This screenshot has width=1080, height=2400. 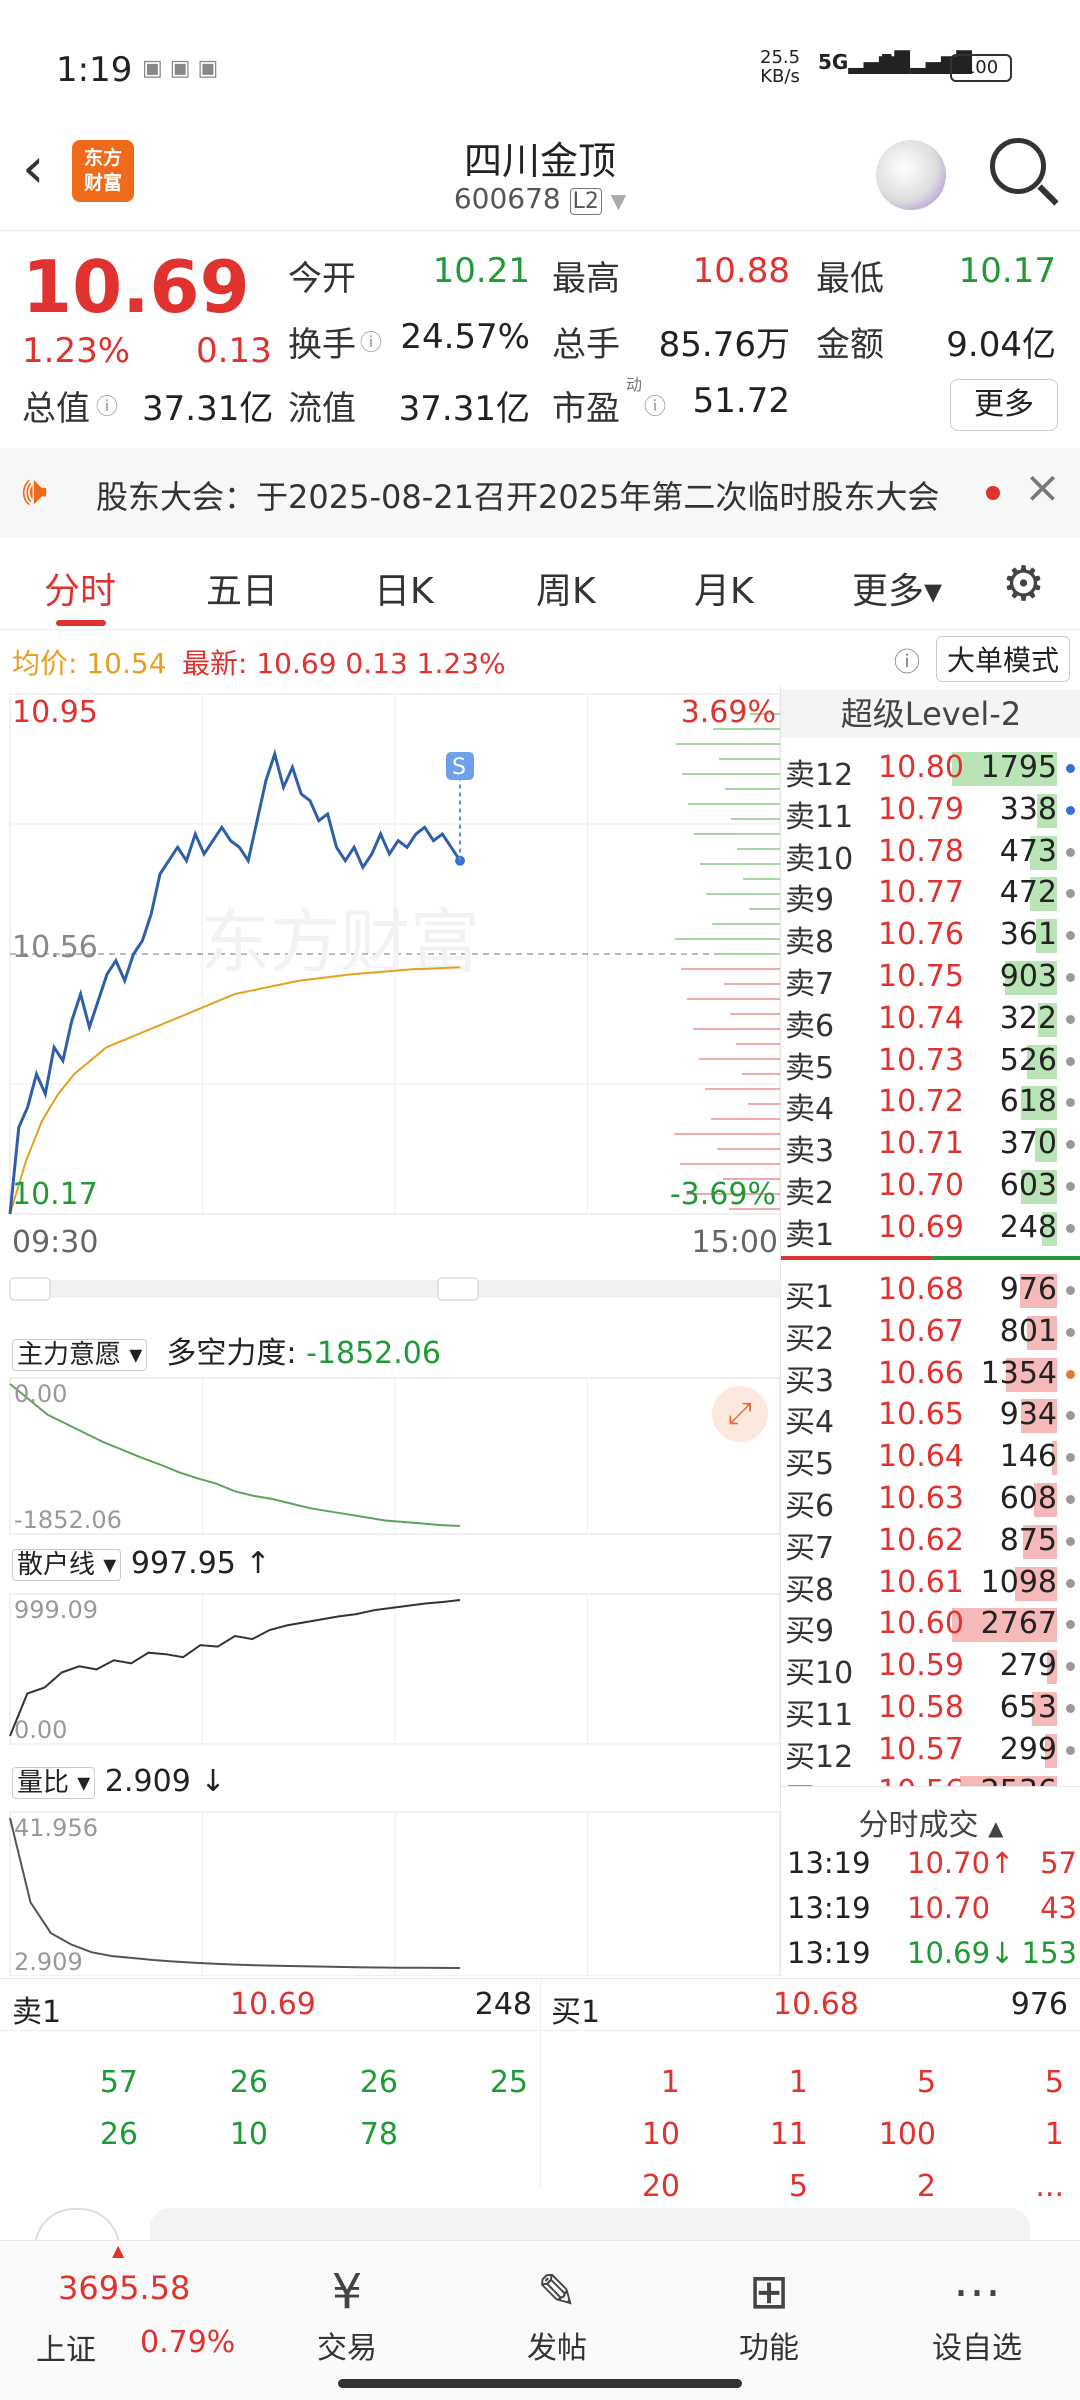 What do you see at coordinates (930, 1668) in the screenshot?
I see `bid-row: 买10 10.59 279` at bounding box center [930, 1668].